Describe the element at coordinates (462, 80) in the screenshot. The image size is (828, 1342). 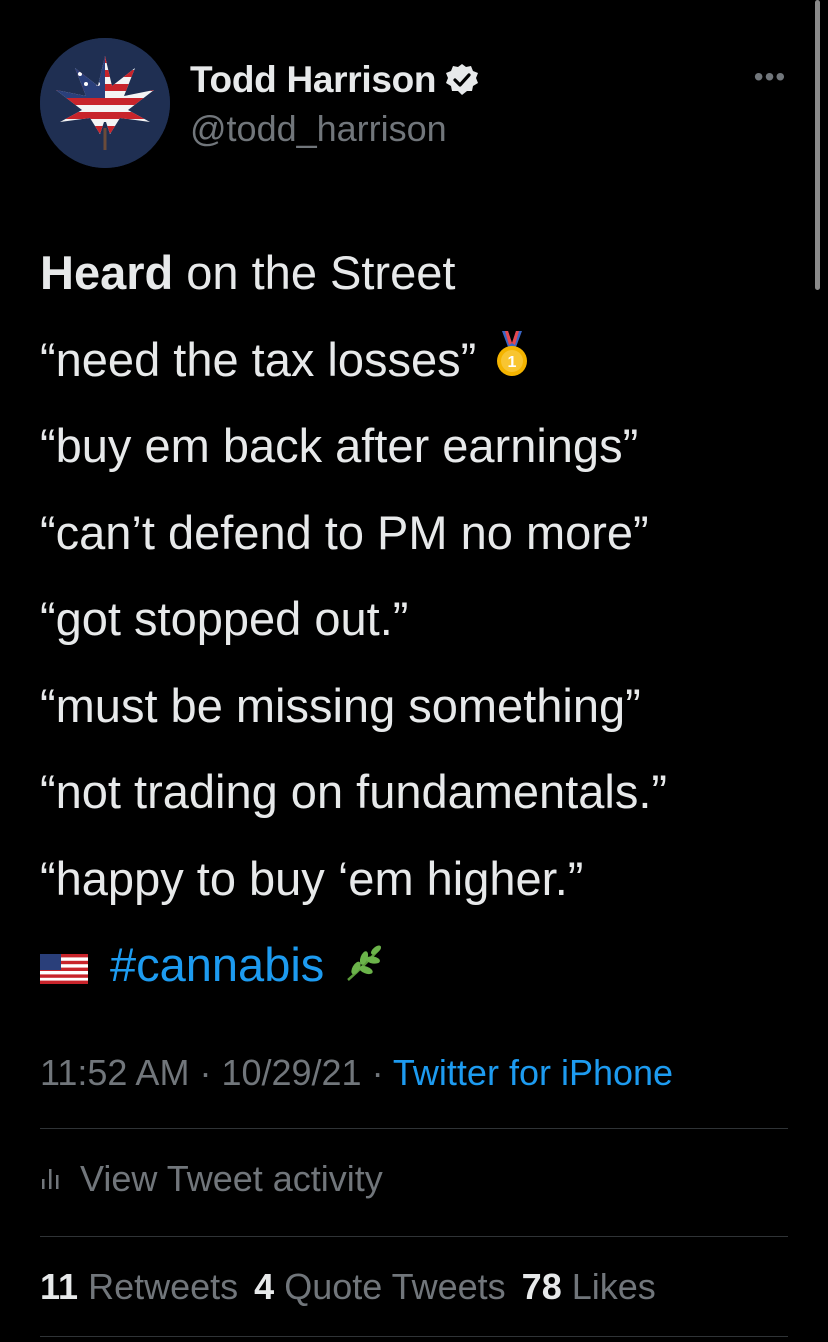
I see `verified-badge-icon` at that location.